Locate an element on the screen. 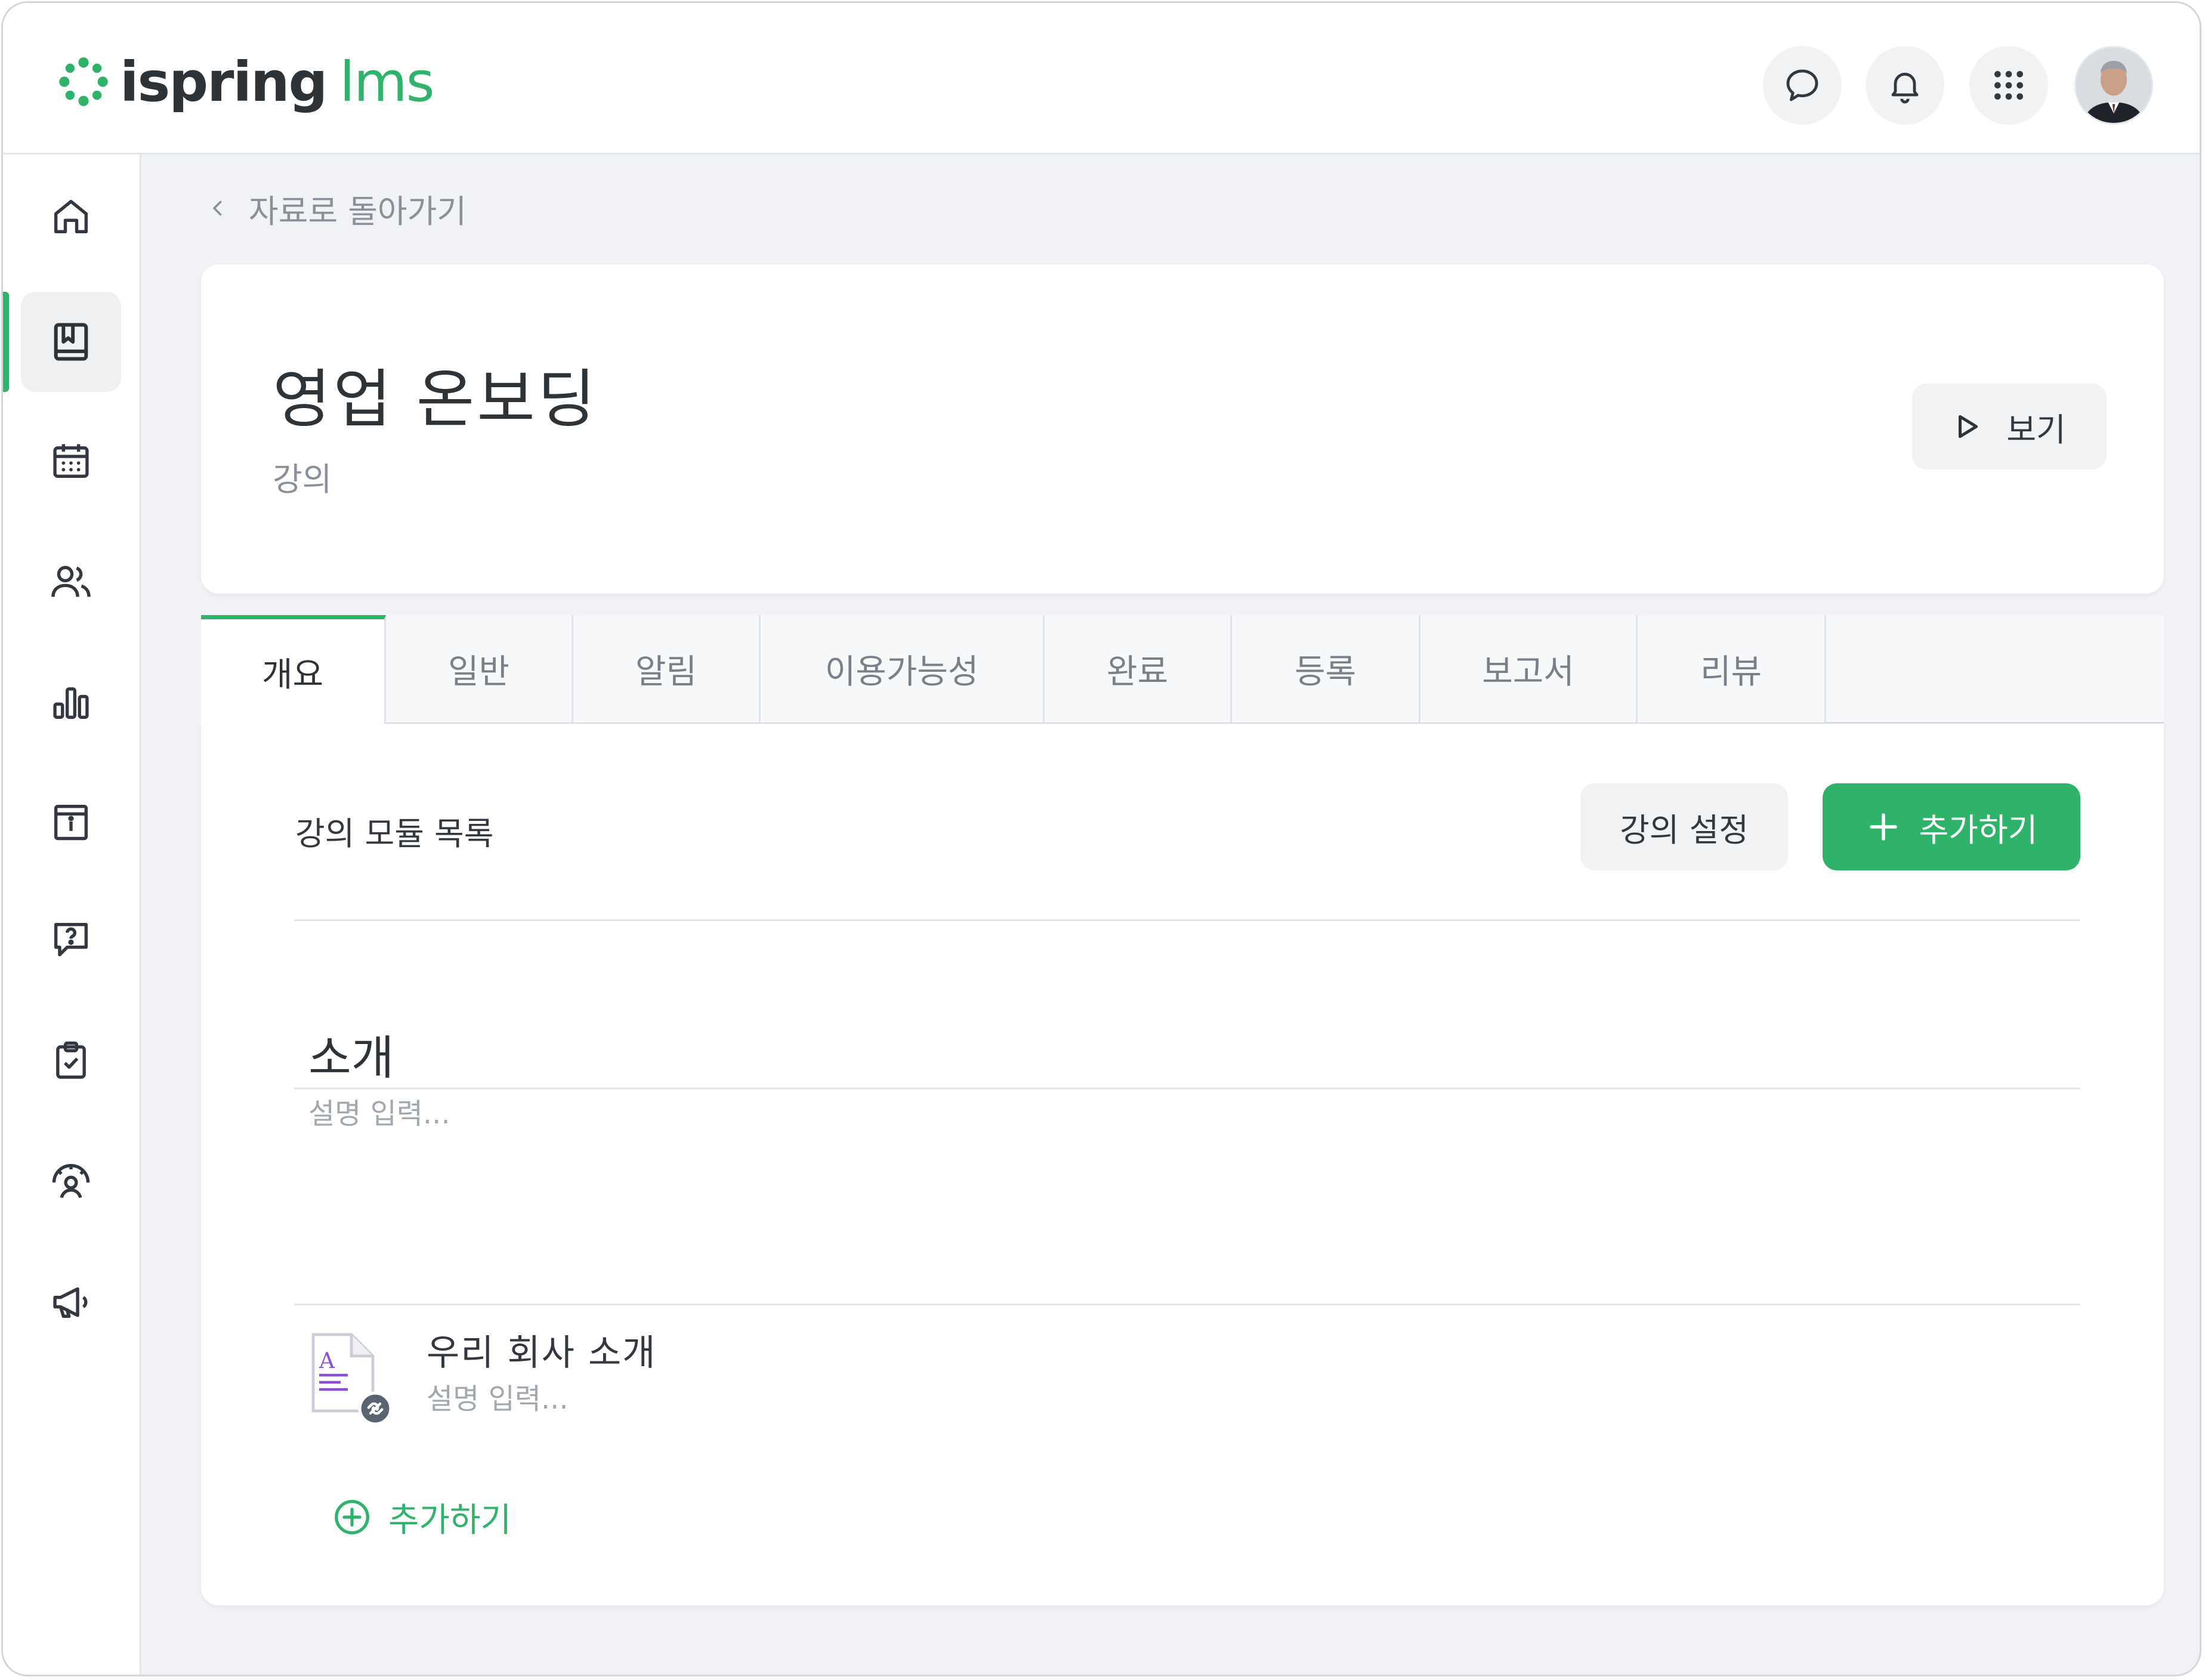 Image resolution: width=2205 pixels, height=1680 pixels. tab-label: 일반 is located at coordinates (478, 671).